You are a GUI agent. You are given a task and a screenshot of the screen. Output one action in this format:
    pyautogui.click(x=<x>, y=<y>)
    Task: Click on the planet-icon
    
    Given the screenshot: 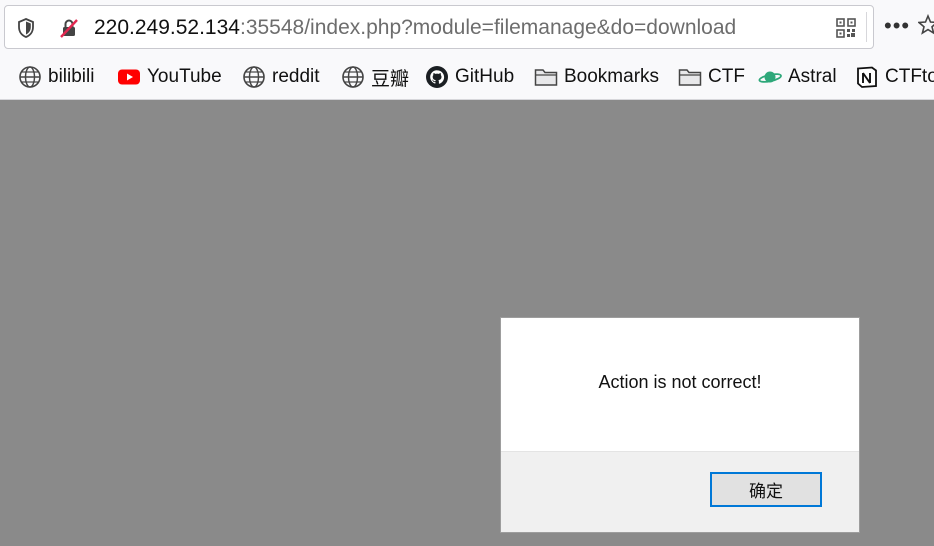 What is the action you would take?
    pyautogui.click(x=770, y=77)
    